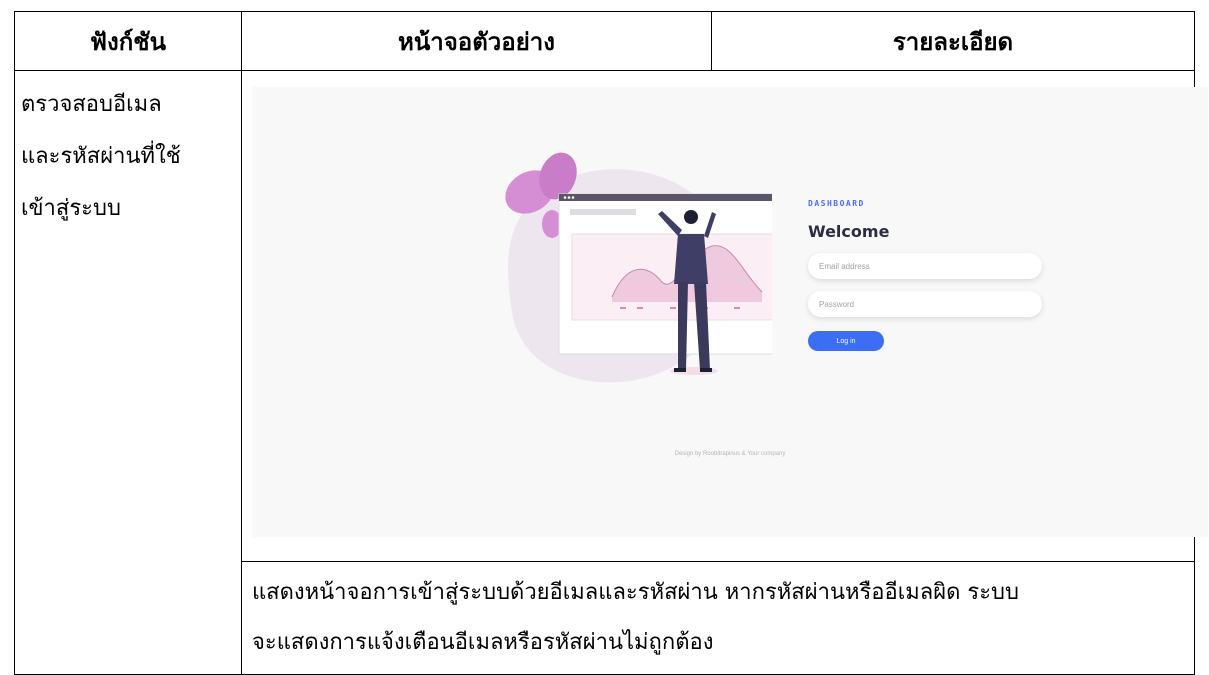 The image size is (1209, 675). I want to click on email-field, so click(925, 266).